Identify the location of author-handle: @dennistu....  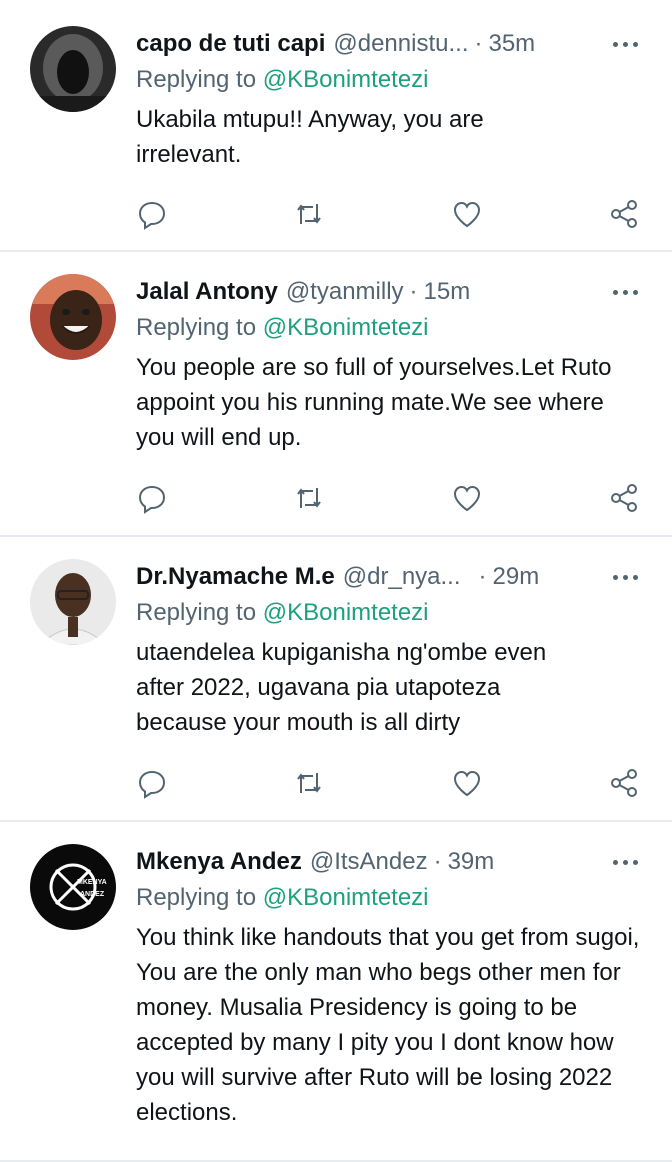
(400, 44).